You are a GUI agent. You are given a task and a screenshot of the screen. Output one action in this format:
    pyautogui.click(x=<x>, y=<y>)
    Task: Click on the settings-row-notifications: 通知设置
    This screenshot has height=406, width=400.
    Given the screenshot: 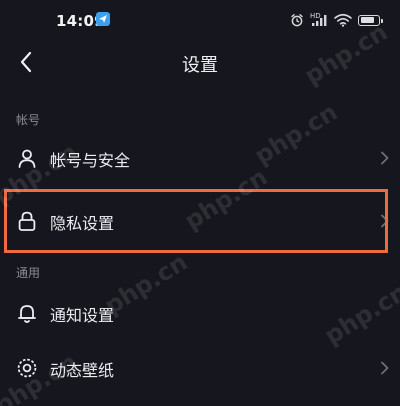 What is the action you would take?
    pyautogui.click(x=200, y=313)
    